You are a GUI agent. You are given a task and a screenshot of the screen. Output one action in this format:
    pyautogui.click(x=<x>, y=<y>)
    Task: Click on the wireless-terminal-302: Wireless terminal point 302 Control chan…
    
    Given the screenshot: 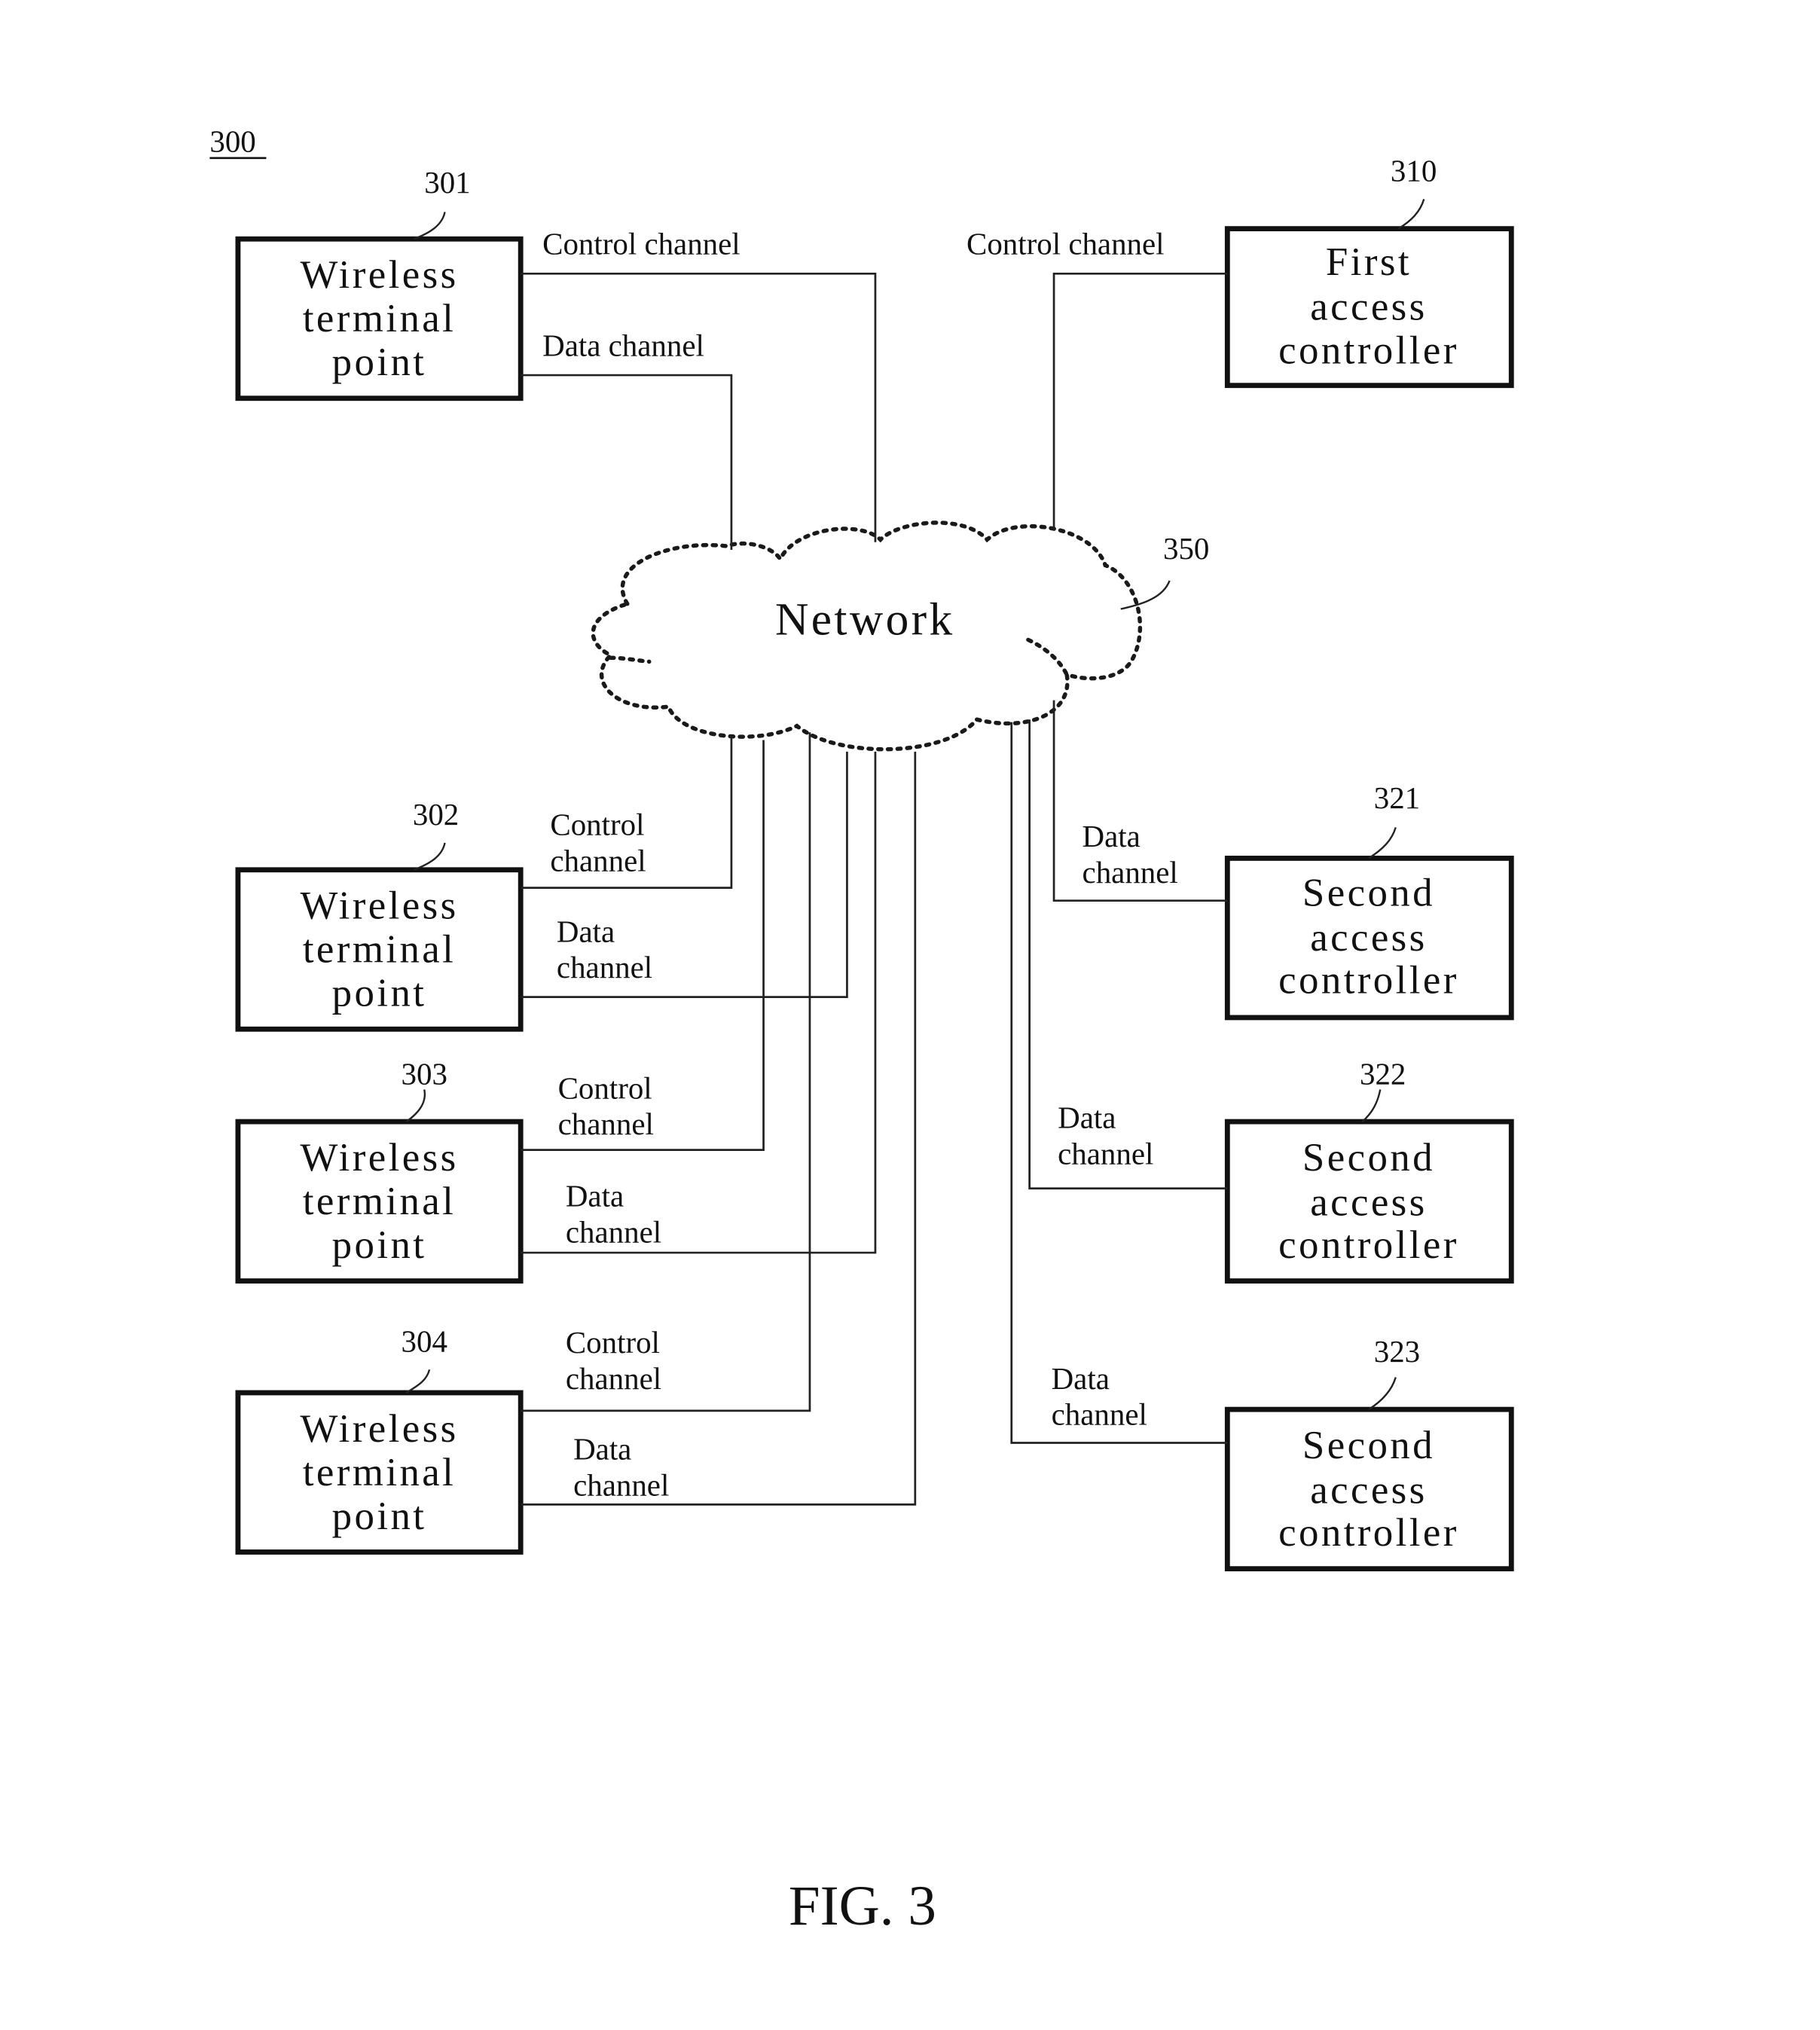 What is the action you would take?
    pyautogui.click(x=541, y=884)
    